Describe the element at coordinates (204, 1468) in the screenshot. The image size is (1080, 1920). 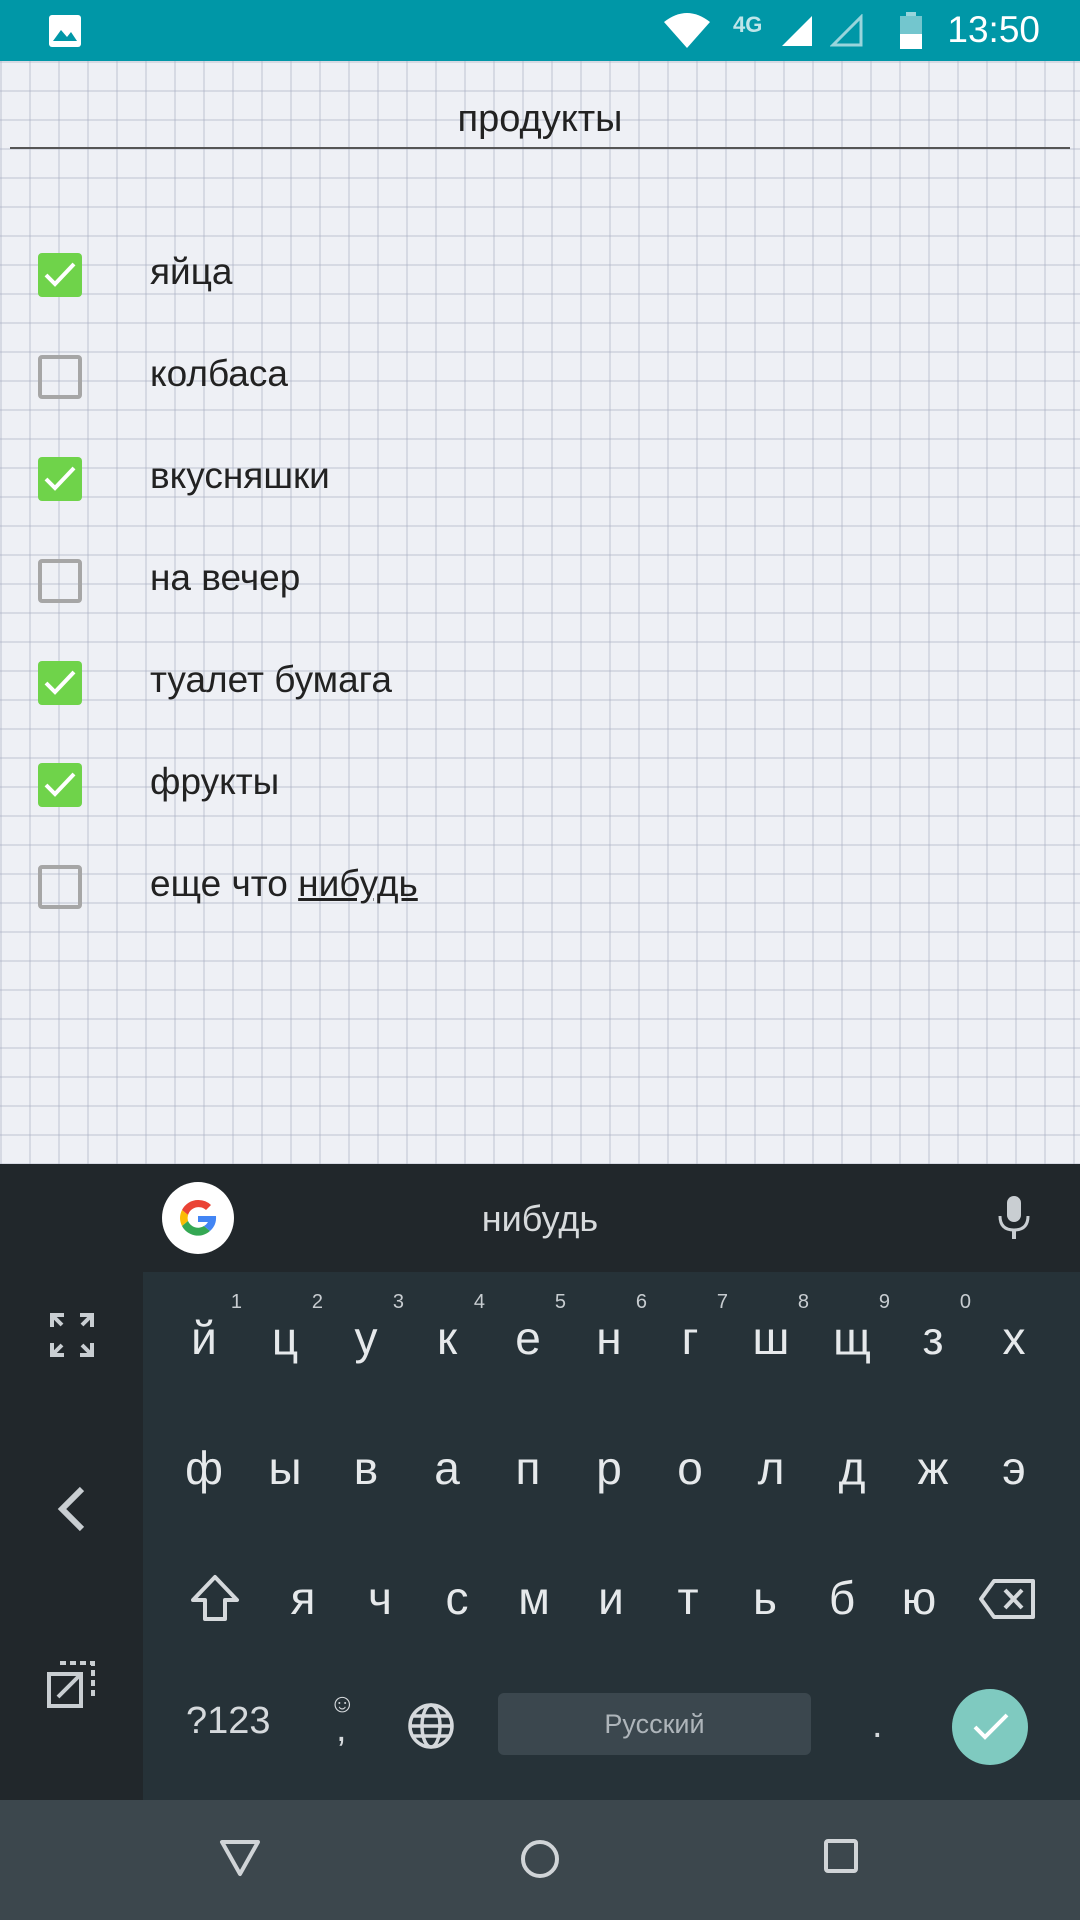
I see `key-ф: ф` at that location.